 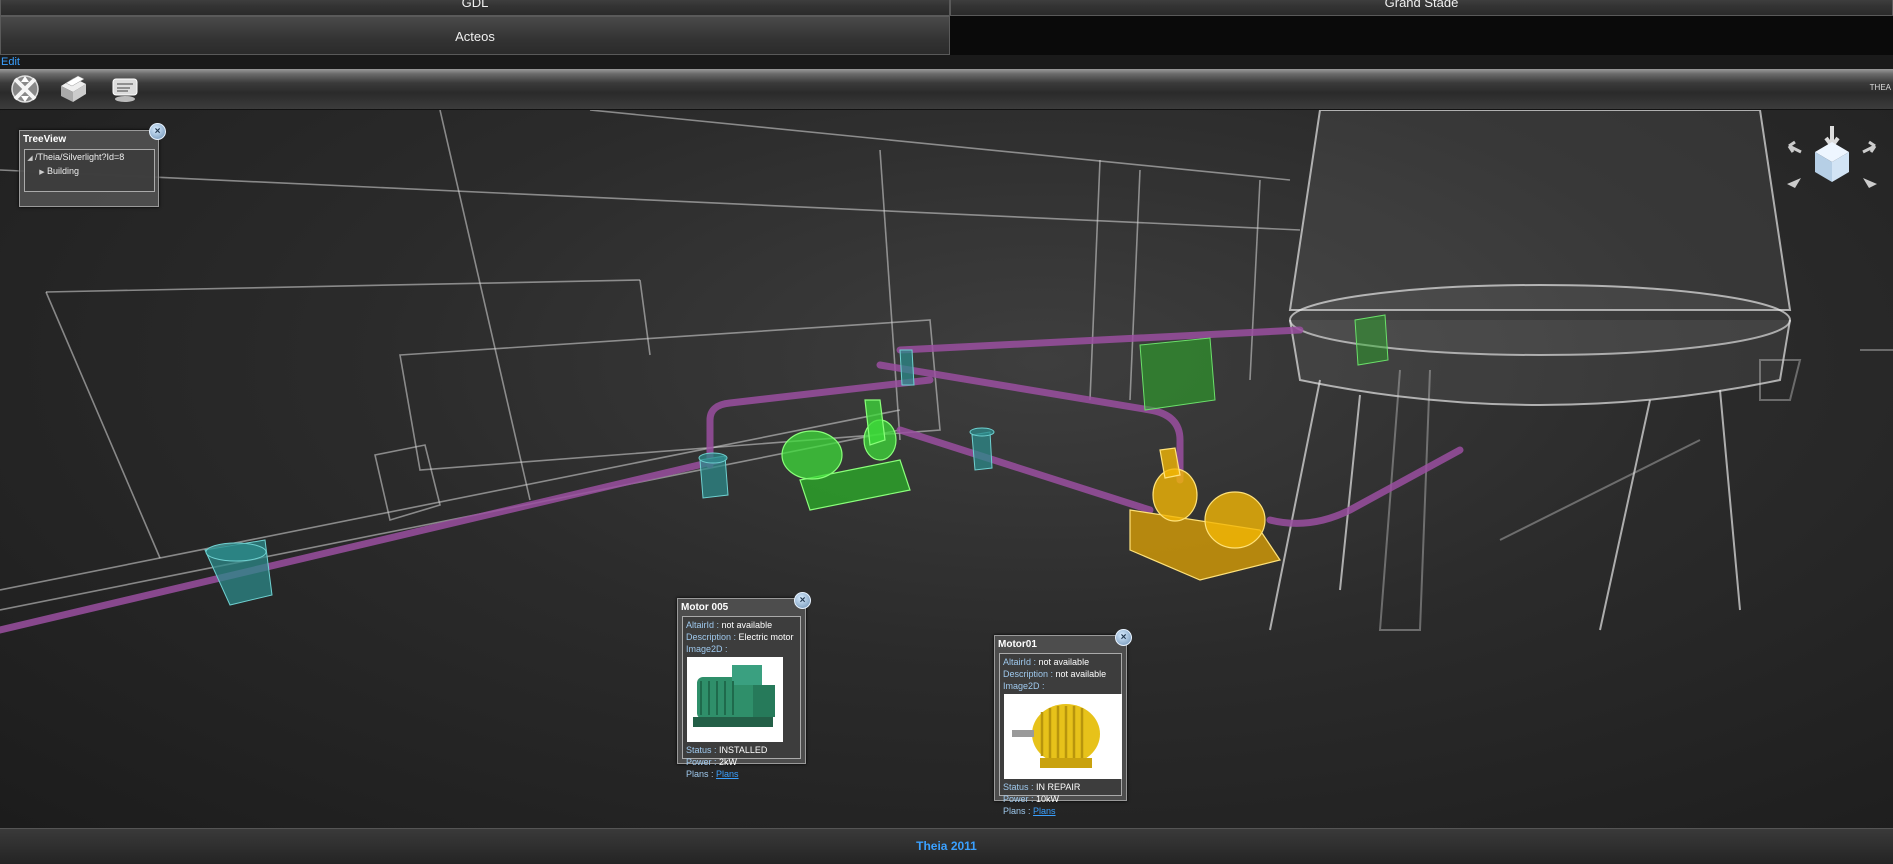 I want to click on status-bar: Theia 2011, so click(x=946, y=846).